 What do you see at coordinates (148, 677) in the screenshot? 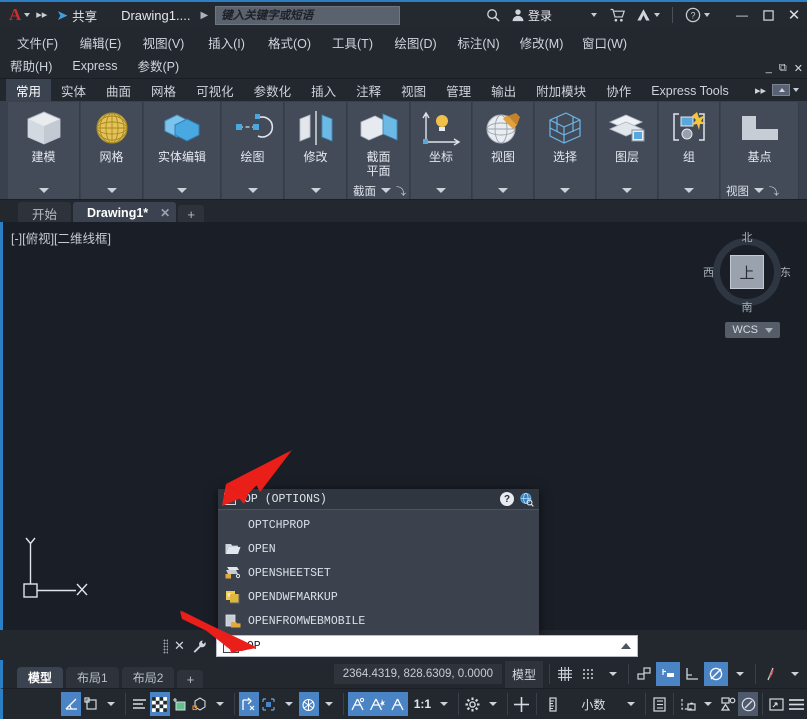
I see `layout-tab-2: 布局2` at bounding box center [148, 677].